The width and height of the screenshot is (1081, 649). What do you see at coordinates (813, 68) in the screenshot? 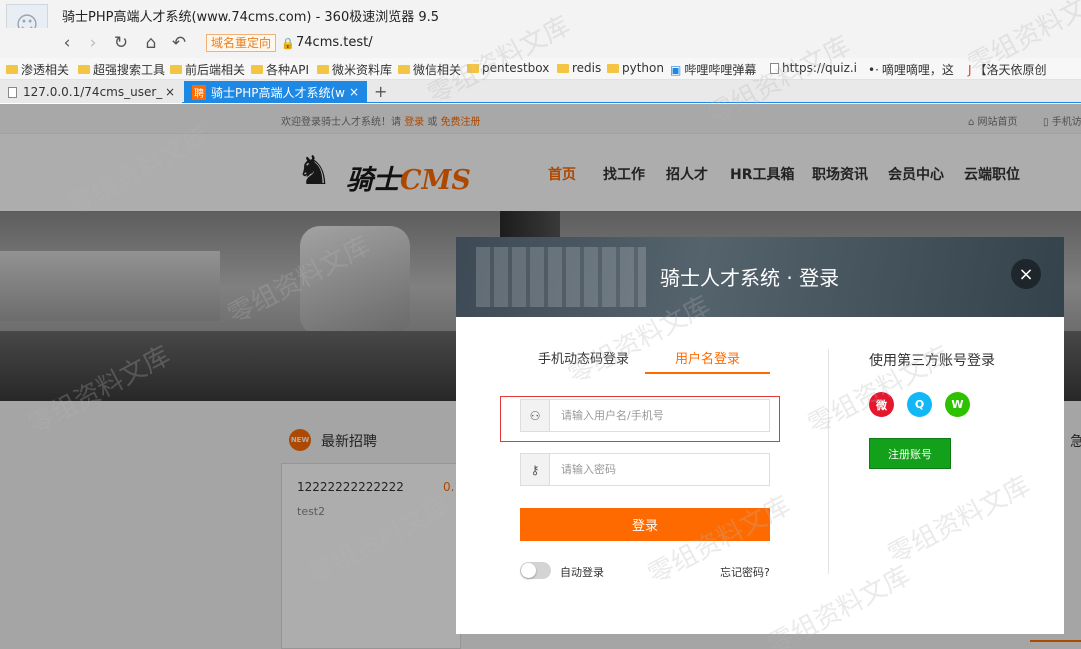
I see `bookmark-item: https://quiz.i` at bounding box center [813, 68].